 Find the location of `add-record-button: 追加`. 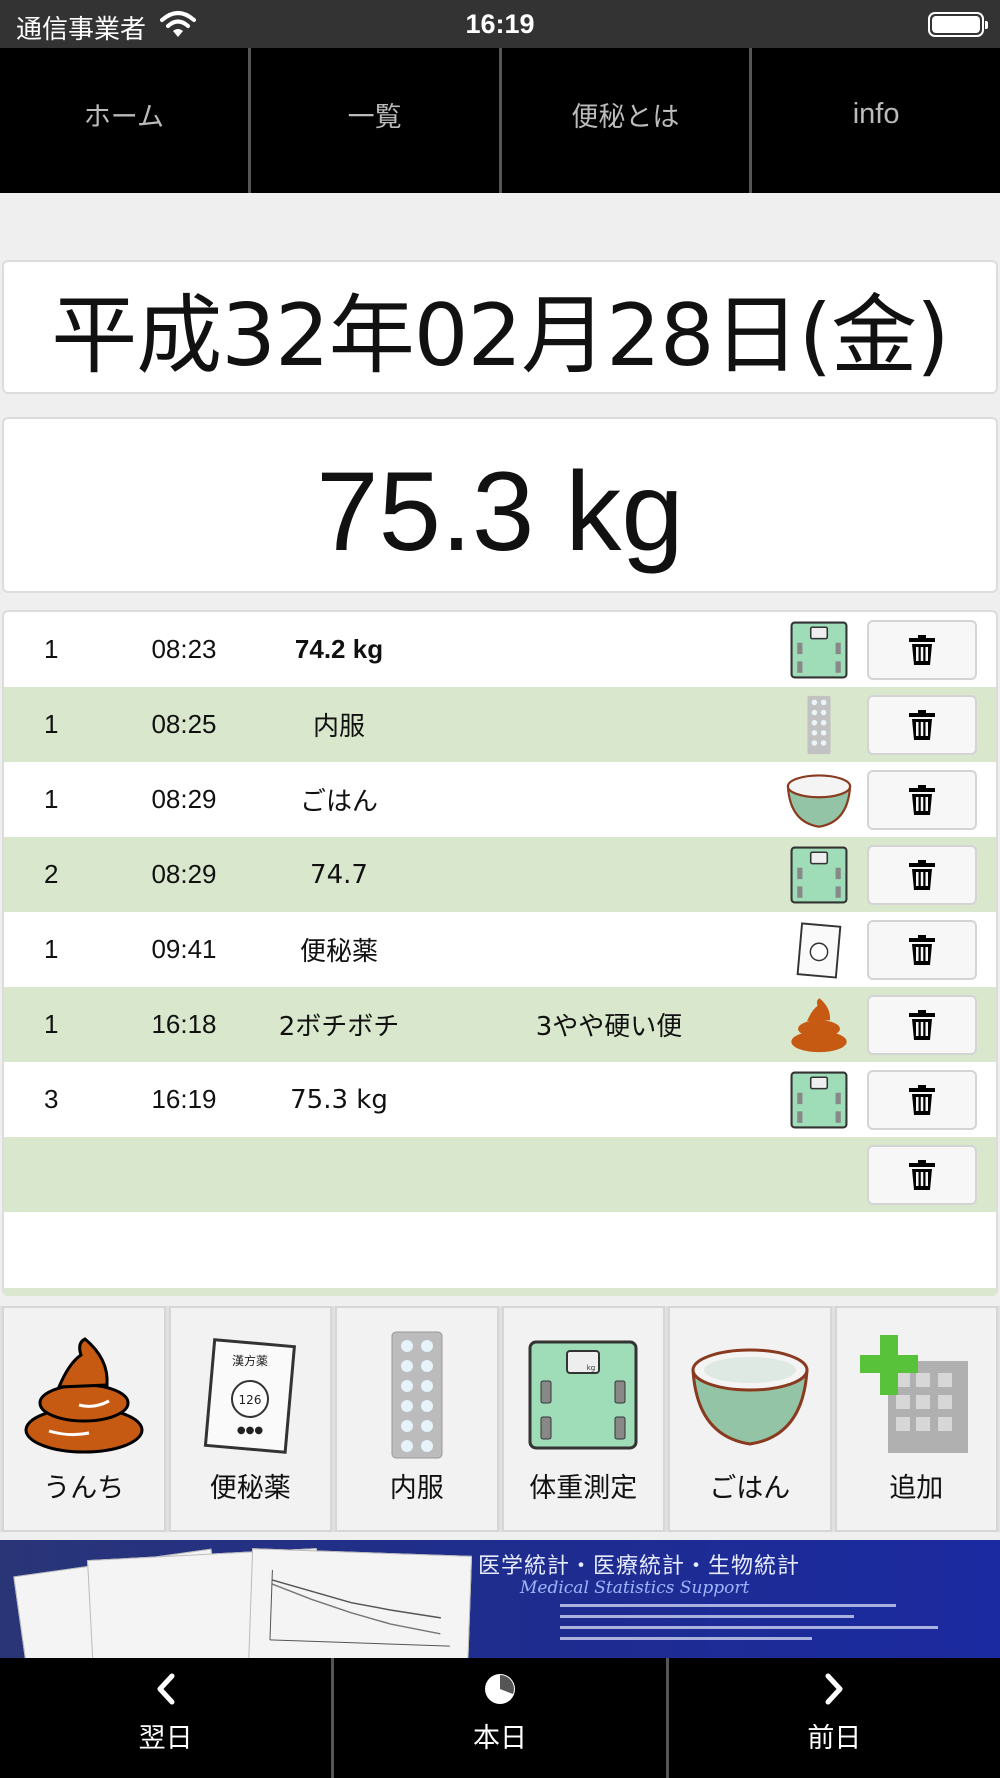

add-record-button: 追加 is located at coordinates (916, 1419).